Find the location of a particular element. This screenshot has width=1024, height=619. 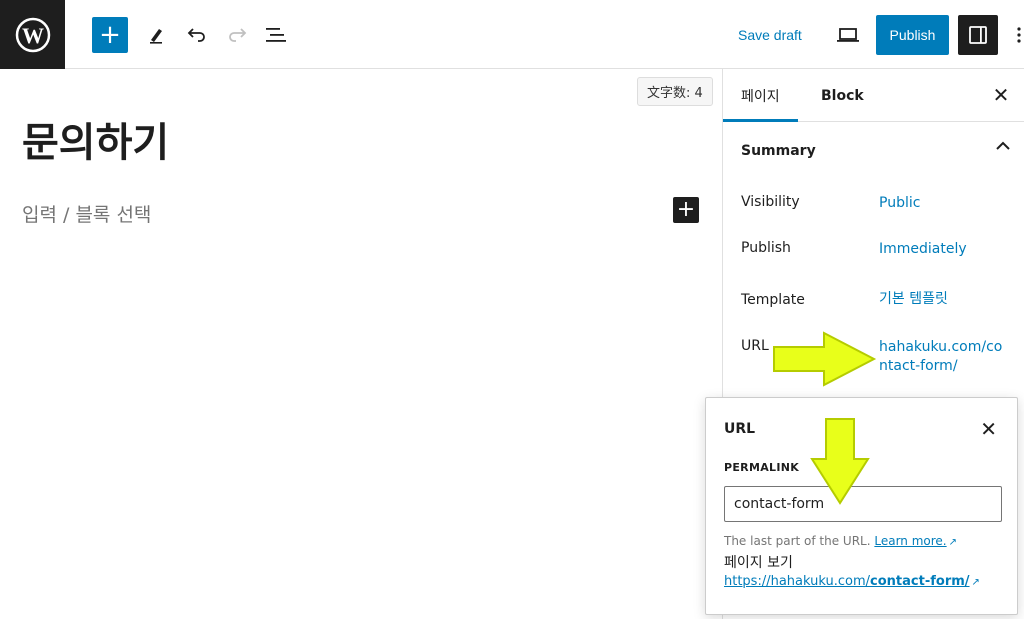

preview-icon is located at coordinates (848, 35).